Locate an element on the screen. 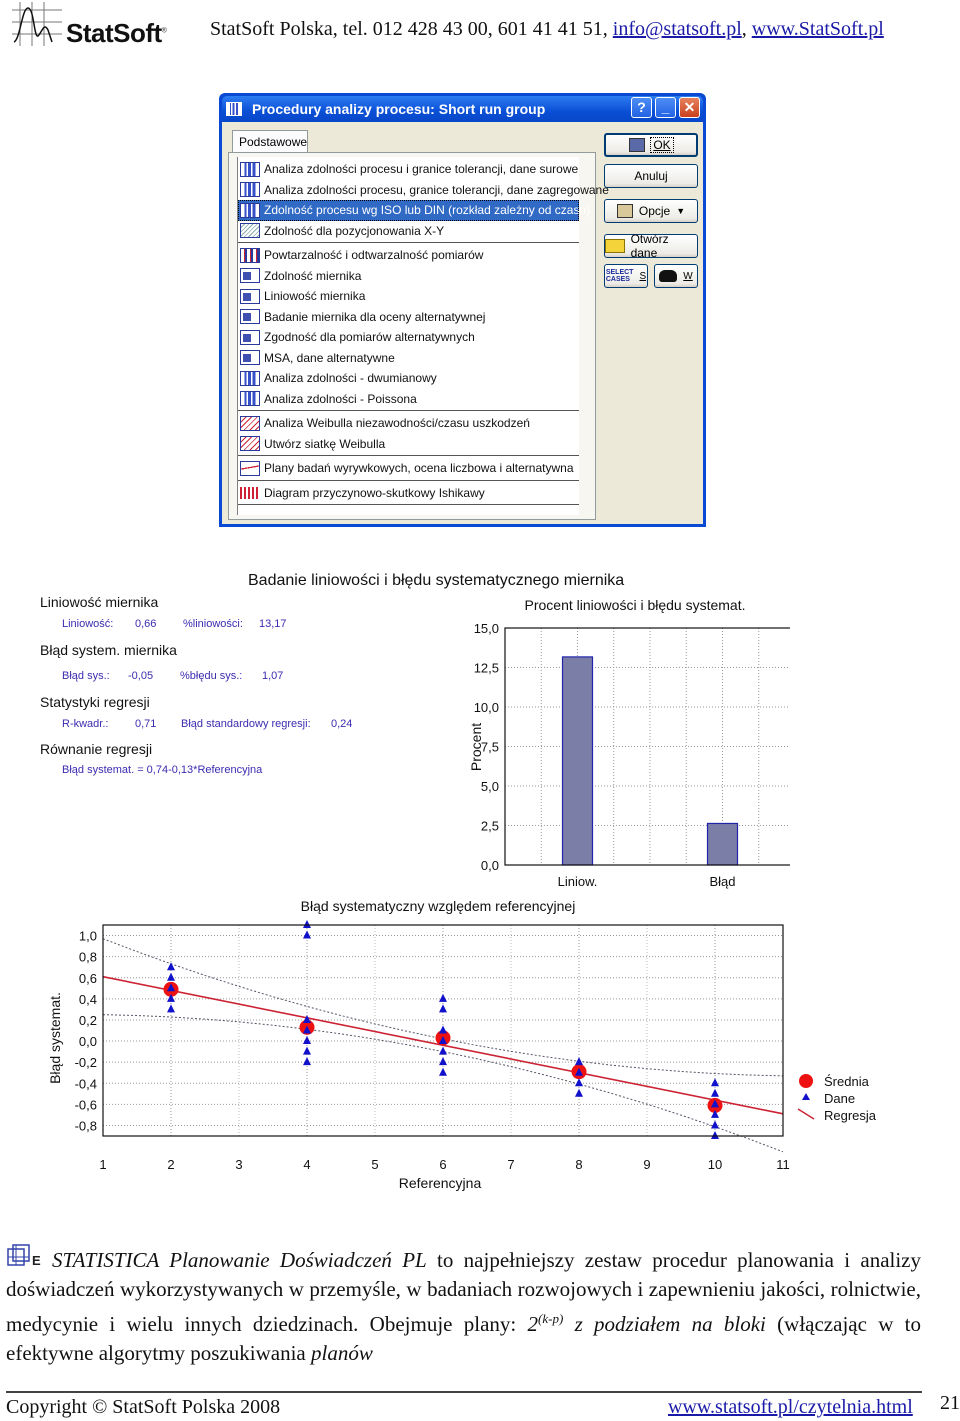 Image resolution: width=960 pixels, height=1421 pixels. select-cases-button: SELECT CASES S is located at coordinates (626, 276).